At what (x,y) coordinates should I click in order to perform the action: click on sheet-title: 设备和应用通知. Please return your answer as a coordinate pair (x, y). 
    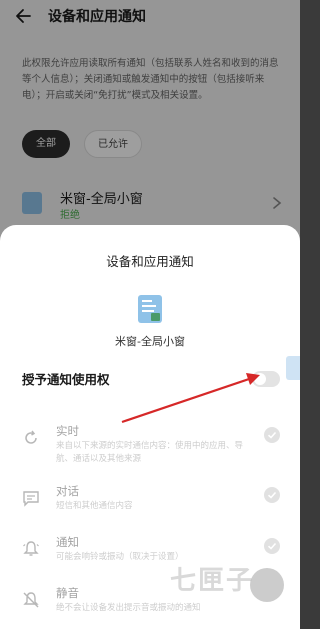
    Looking at the image, I should click on (150, 261).